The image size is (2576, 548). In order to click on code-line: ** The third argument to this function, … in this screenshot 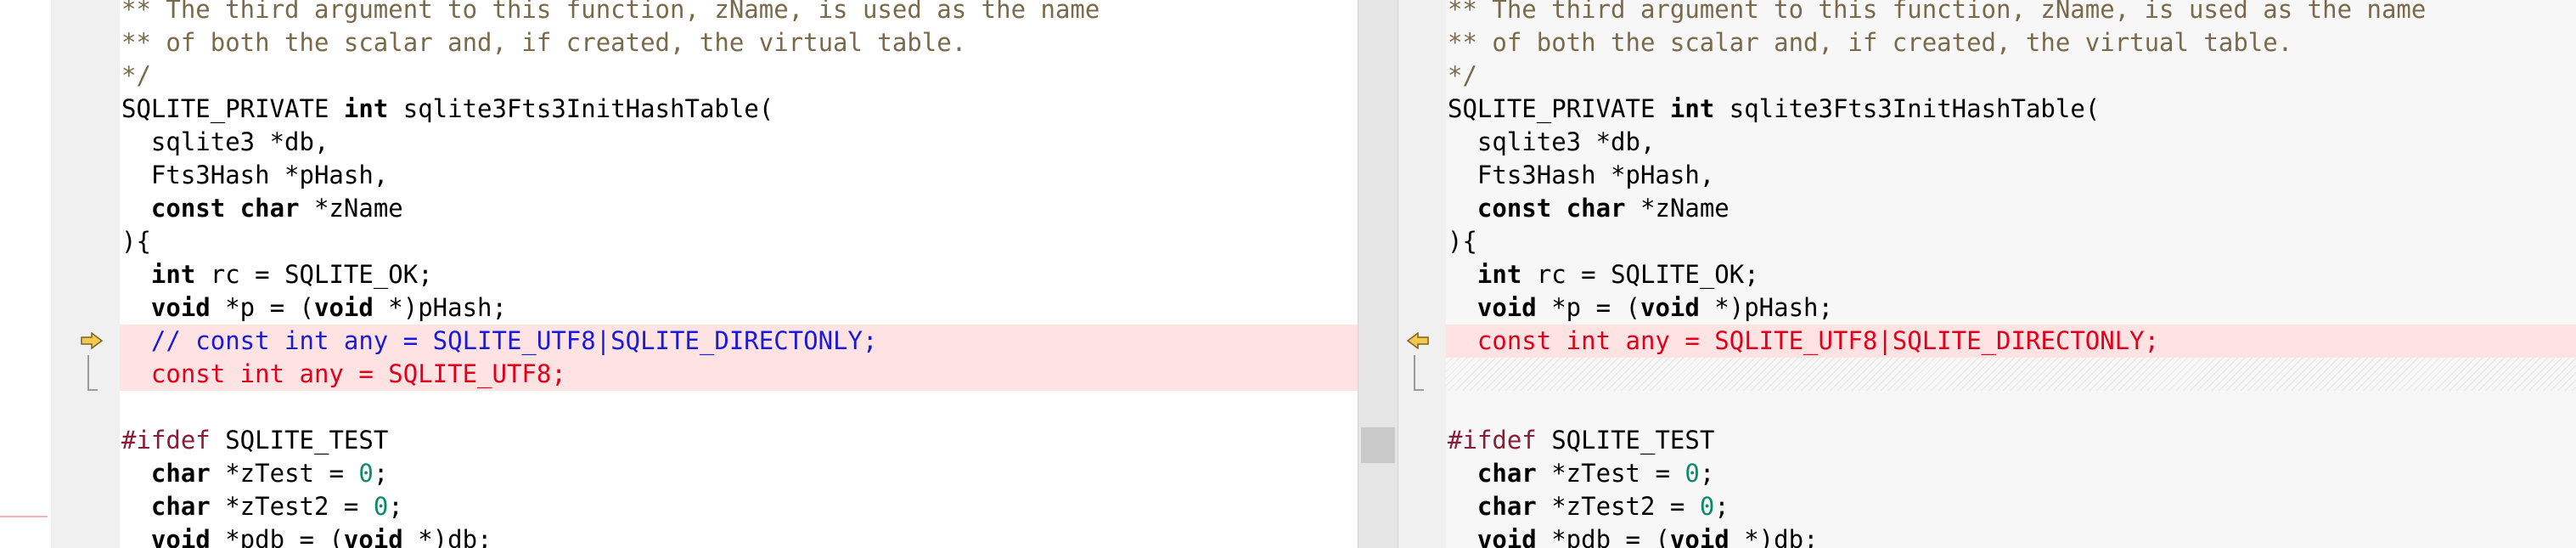, I will do `click(2011, 13)`.